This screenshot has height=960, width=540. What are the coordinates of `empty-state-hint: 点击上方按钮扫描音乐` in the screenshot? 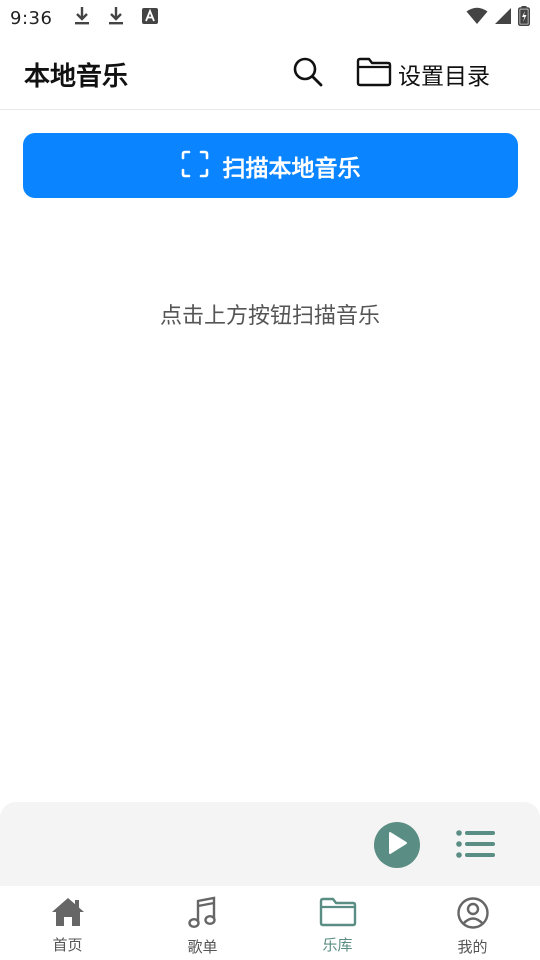 It's located at (269, 316).